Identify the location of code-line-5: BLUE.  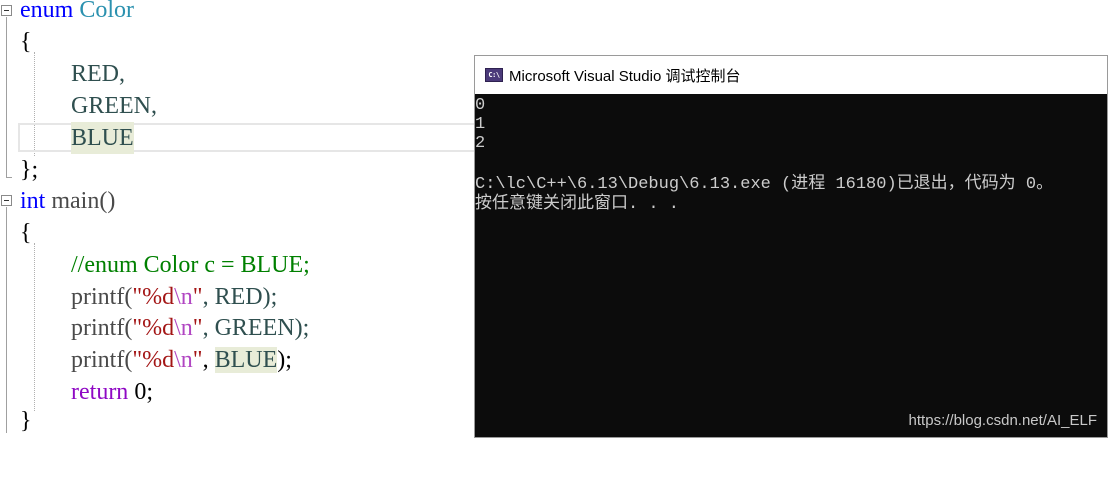
(67, 138).